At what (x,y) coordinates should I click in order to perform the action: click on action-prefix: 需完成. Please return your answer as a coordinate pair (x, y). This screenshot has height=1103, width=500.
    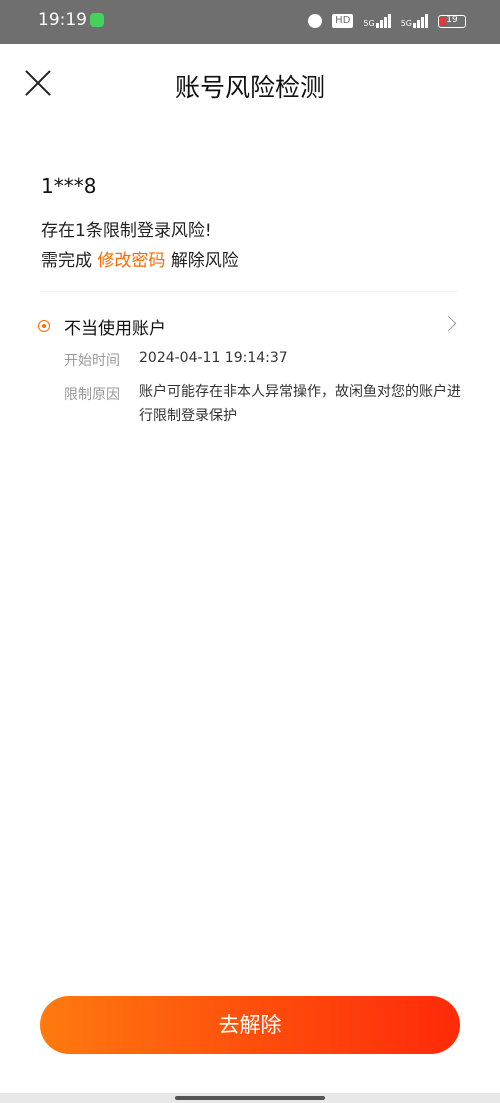
    Looking at the image, I should click on (66, 261).